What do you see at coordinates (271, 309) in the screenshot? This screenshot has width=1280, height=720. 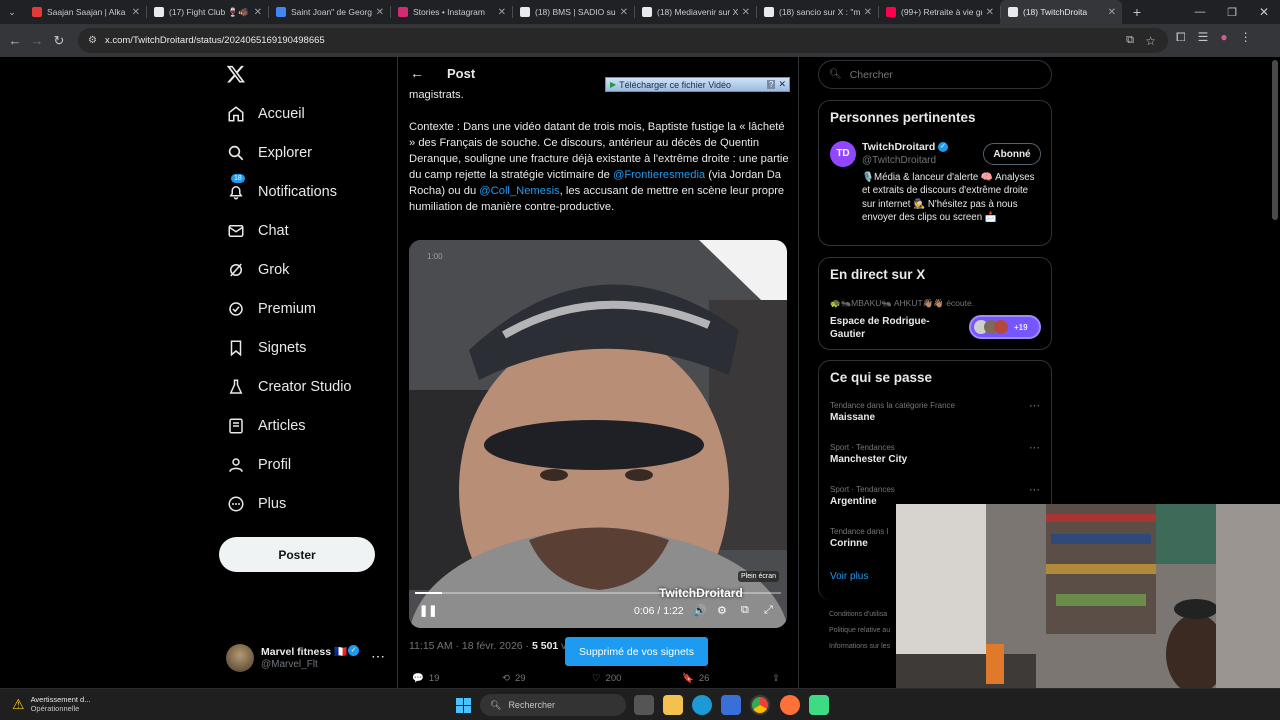 I see `nav-item-premium: Premium` at bounding box center [271, 309].